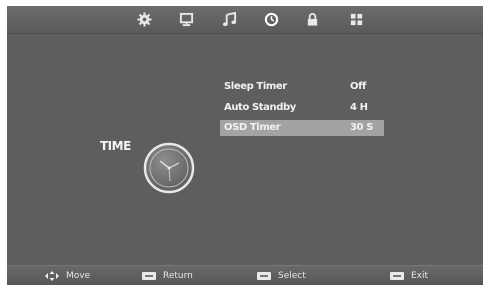  Describe the element at coordinates (420, 276) in the screenshot. I see `exit-hint-label: Exit` at that location.